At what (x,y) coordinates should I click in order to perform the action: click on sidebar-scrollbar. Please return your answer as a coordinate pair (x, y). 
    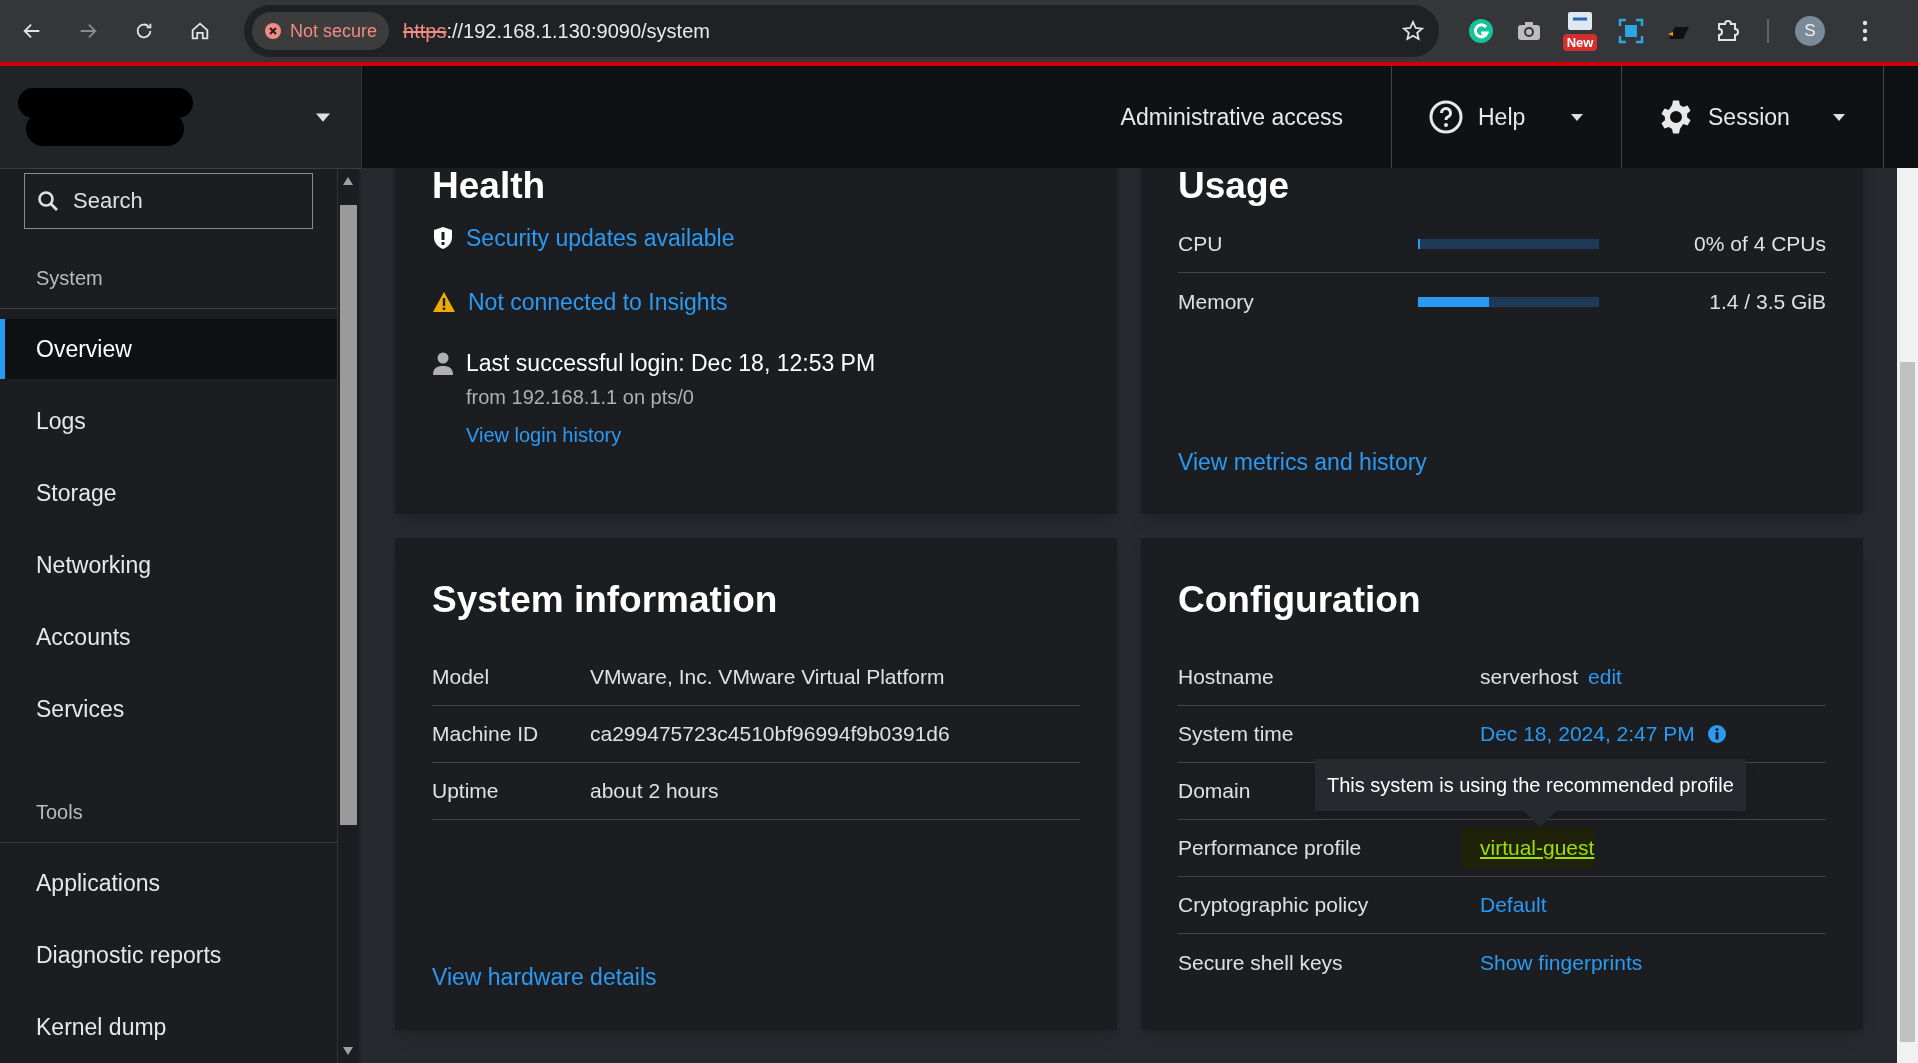
    Looking at the image, I should click on (348, 616).